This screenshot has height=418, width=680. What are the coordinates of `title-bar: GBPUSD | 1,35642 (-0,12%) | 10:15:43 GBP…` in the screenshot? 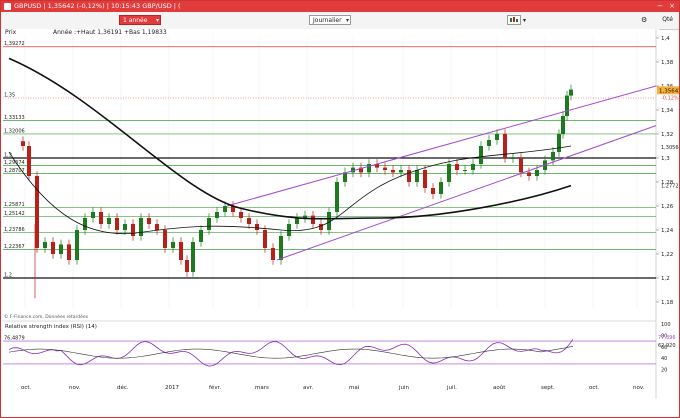 It's located at (340, 6).